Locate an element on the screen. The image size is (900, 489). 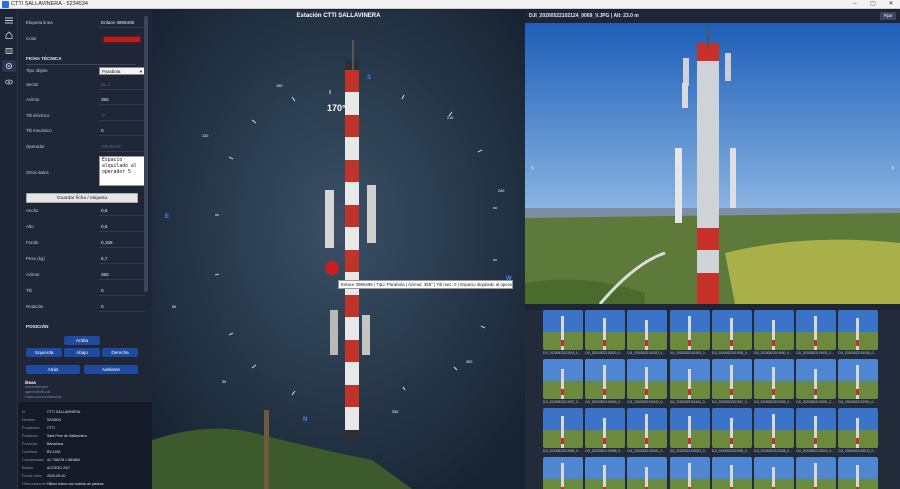
tick-label: 330 is located at coordinates (395, 412).